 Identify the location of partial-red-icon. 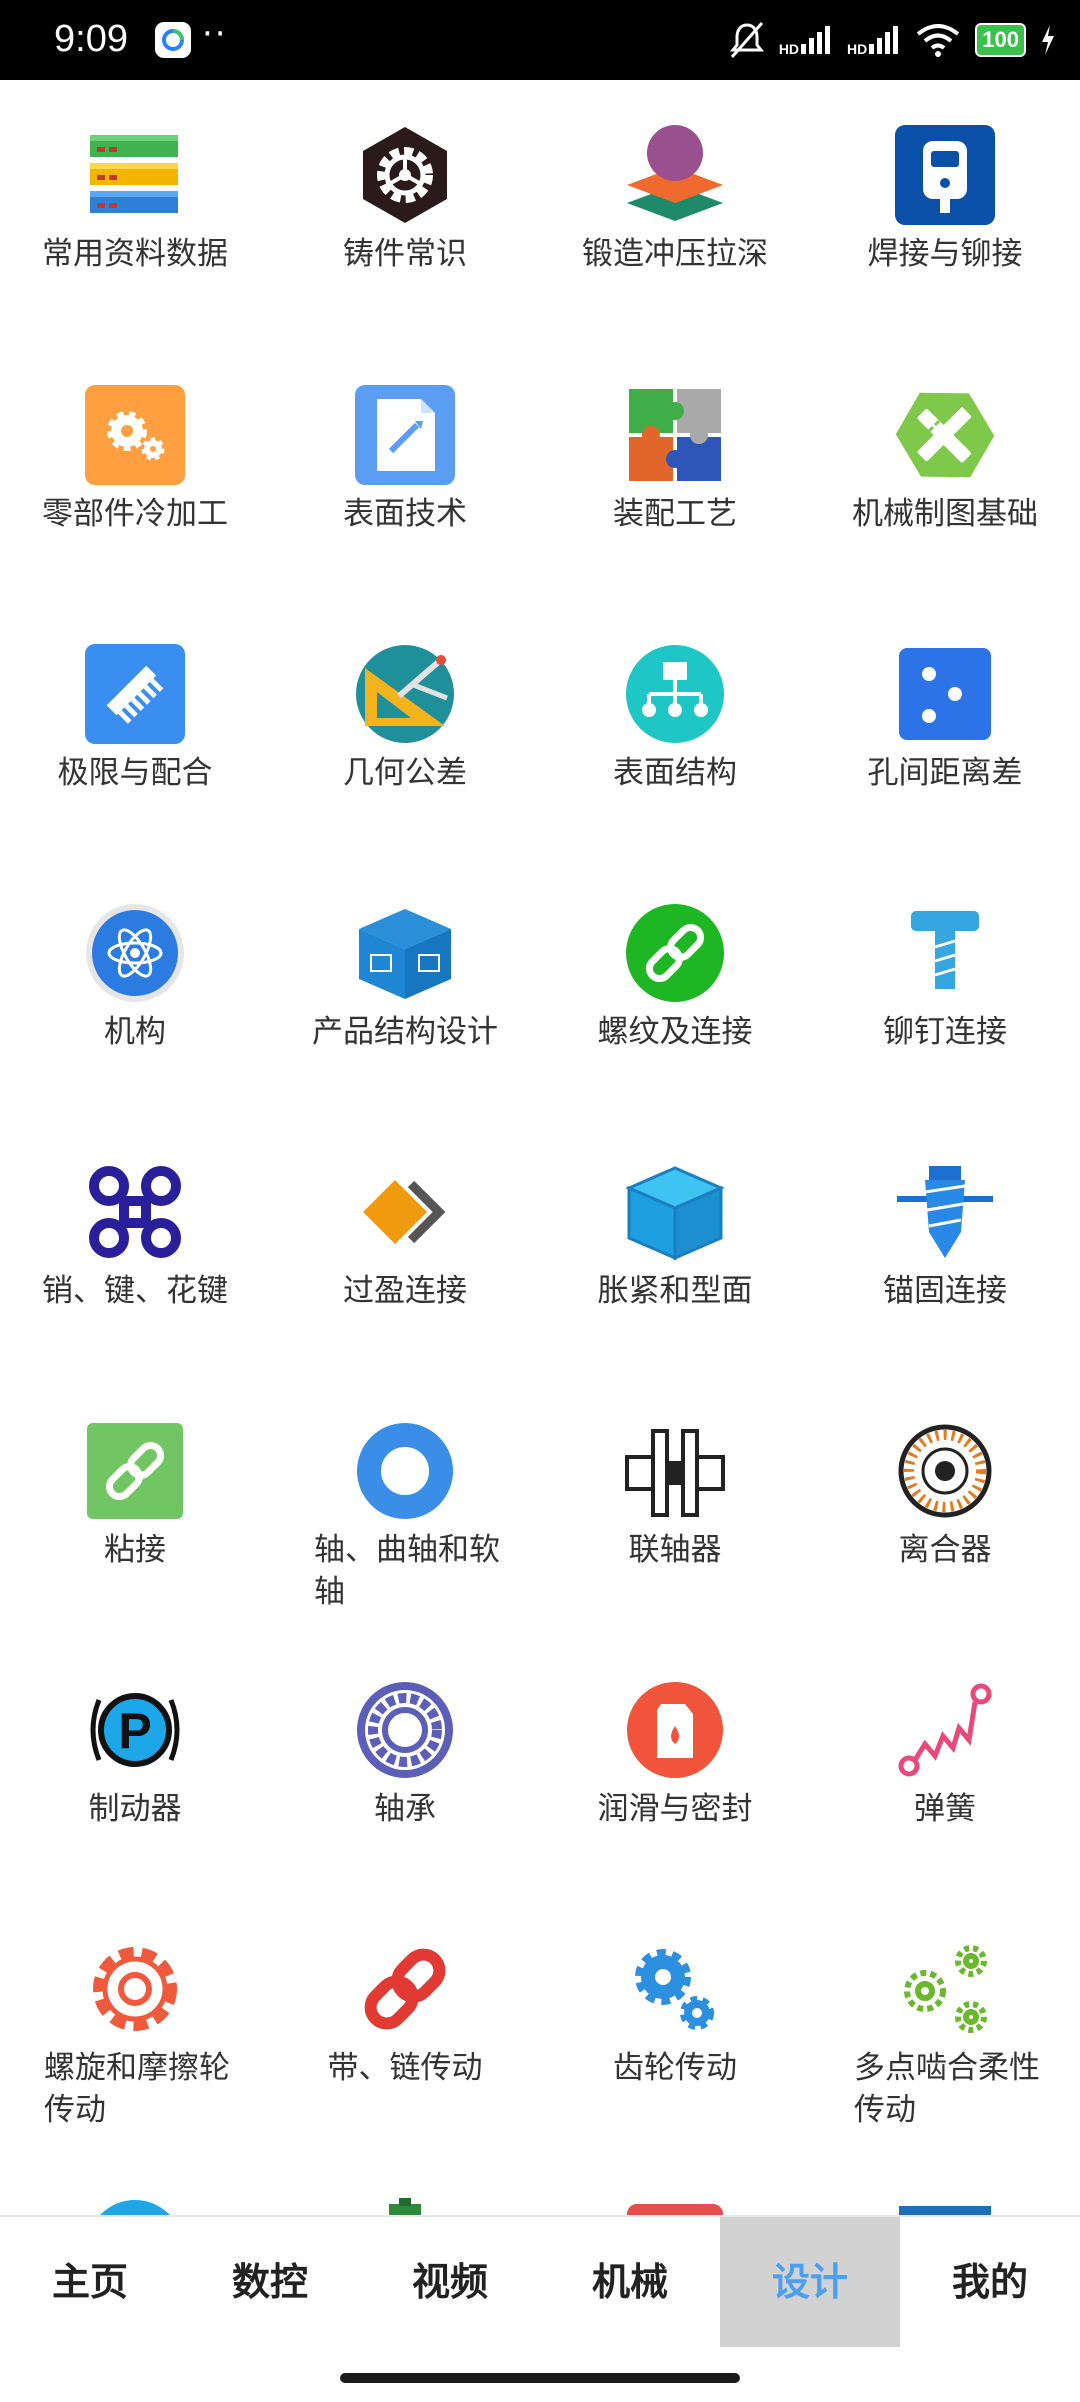
(675, 2206).